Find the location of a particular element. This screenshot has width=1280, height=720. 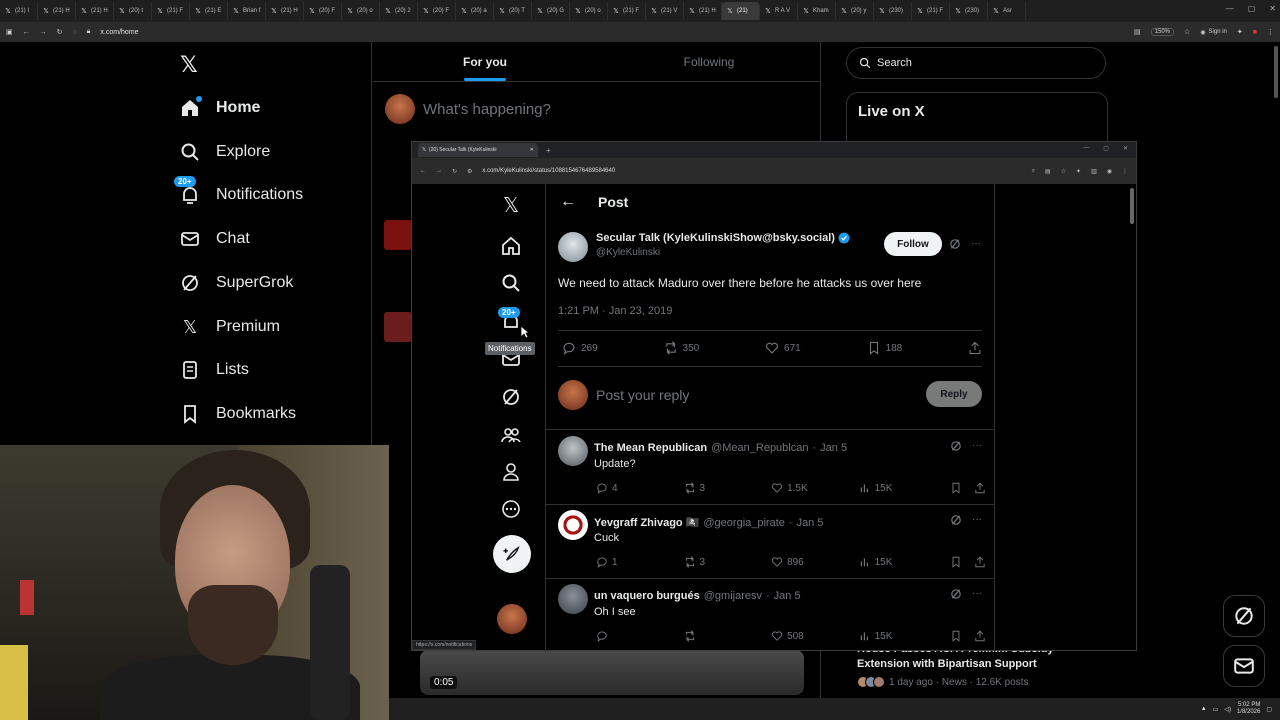

close-icon: ✕ is located at coordinates (1125, 148).